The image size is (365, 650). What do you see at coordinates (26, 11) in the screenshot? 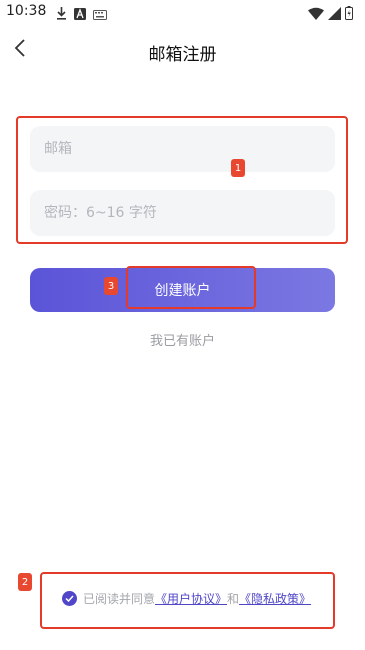
I see `status-time: 10:38` at bounding box center [26, 11].